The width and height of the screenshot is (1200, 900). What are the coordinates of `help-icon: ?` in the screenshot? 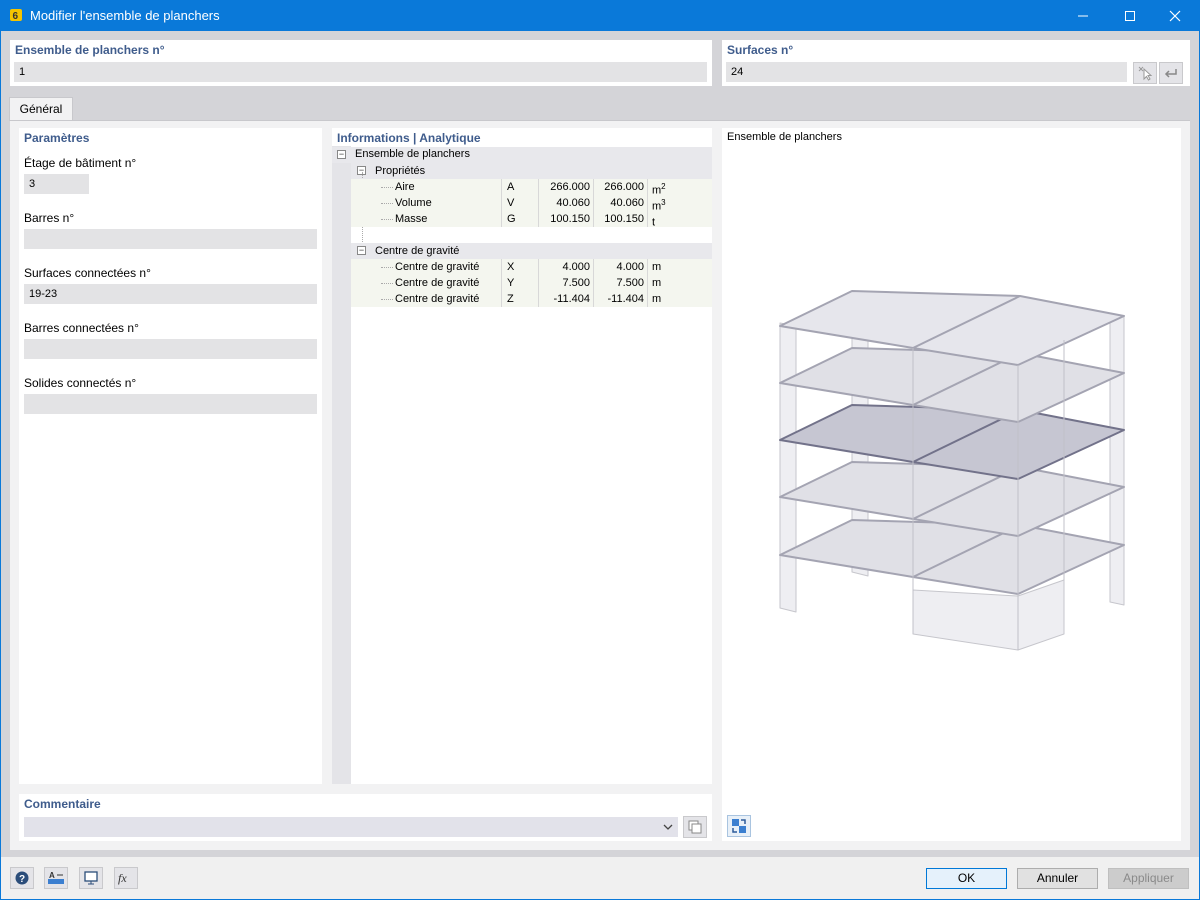 It's located at (22, 878).